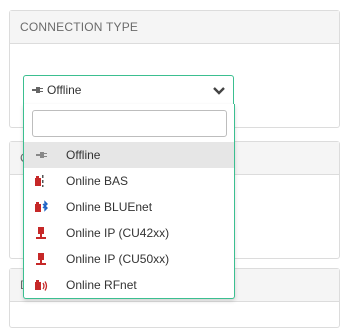 Image resolution: width=350 pixels, height=328 pixels. I want to click on bluetooth-icon, so click(42, 207).